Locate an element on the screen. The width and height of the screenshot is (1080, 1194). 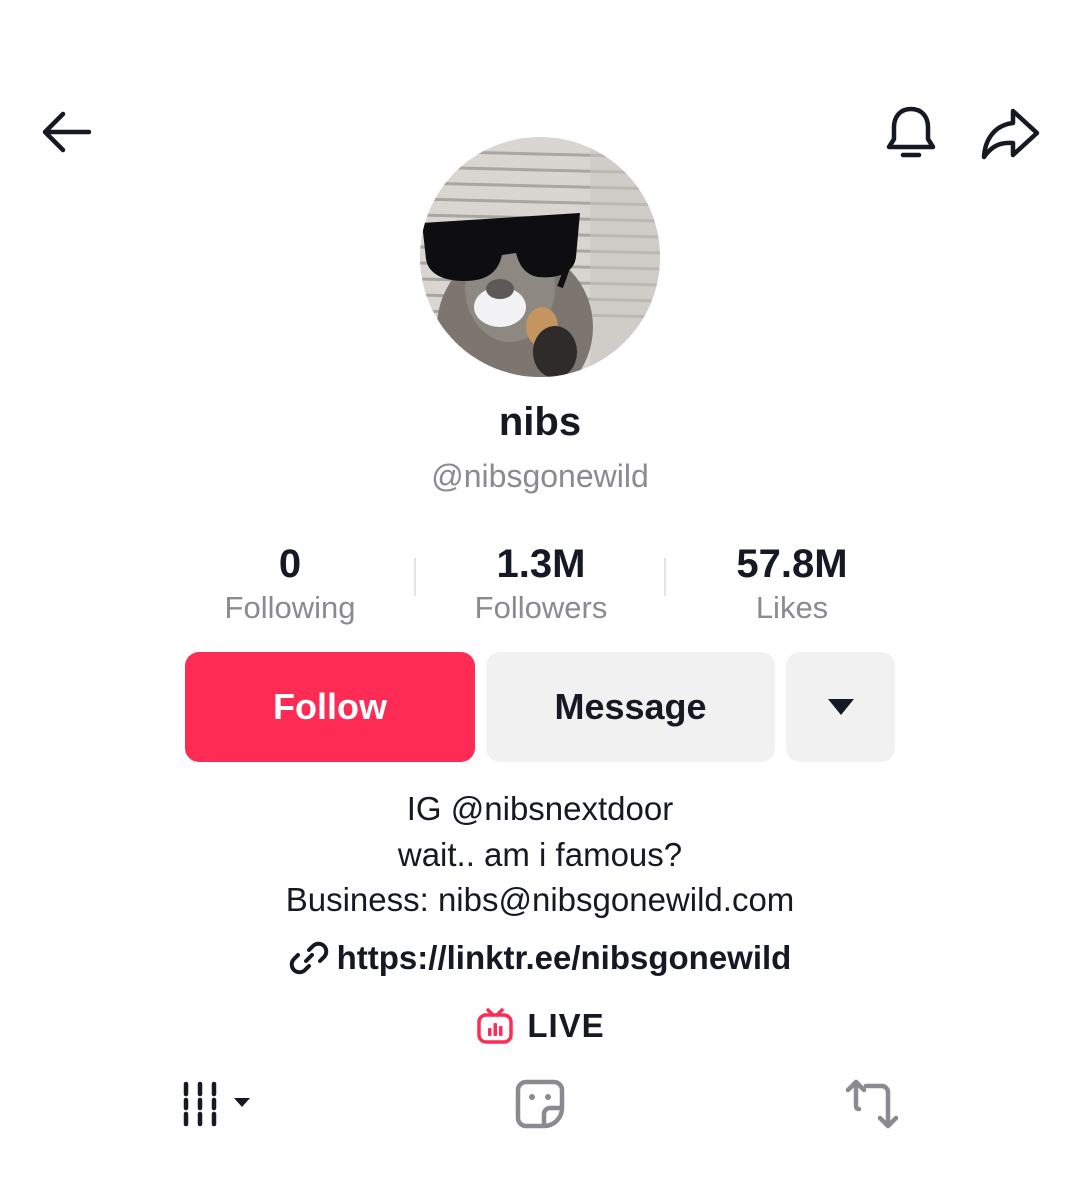
more-options-button is located at coordinates (840, 707).